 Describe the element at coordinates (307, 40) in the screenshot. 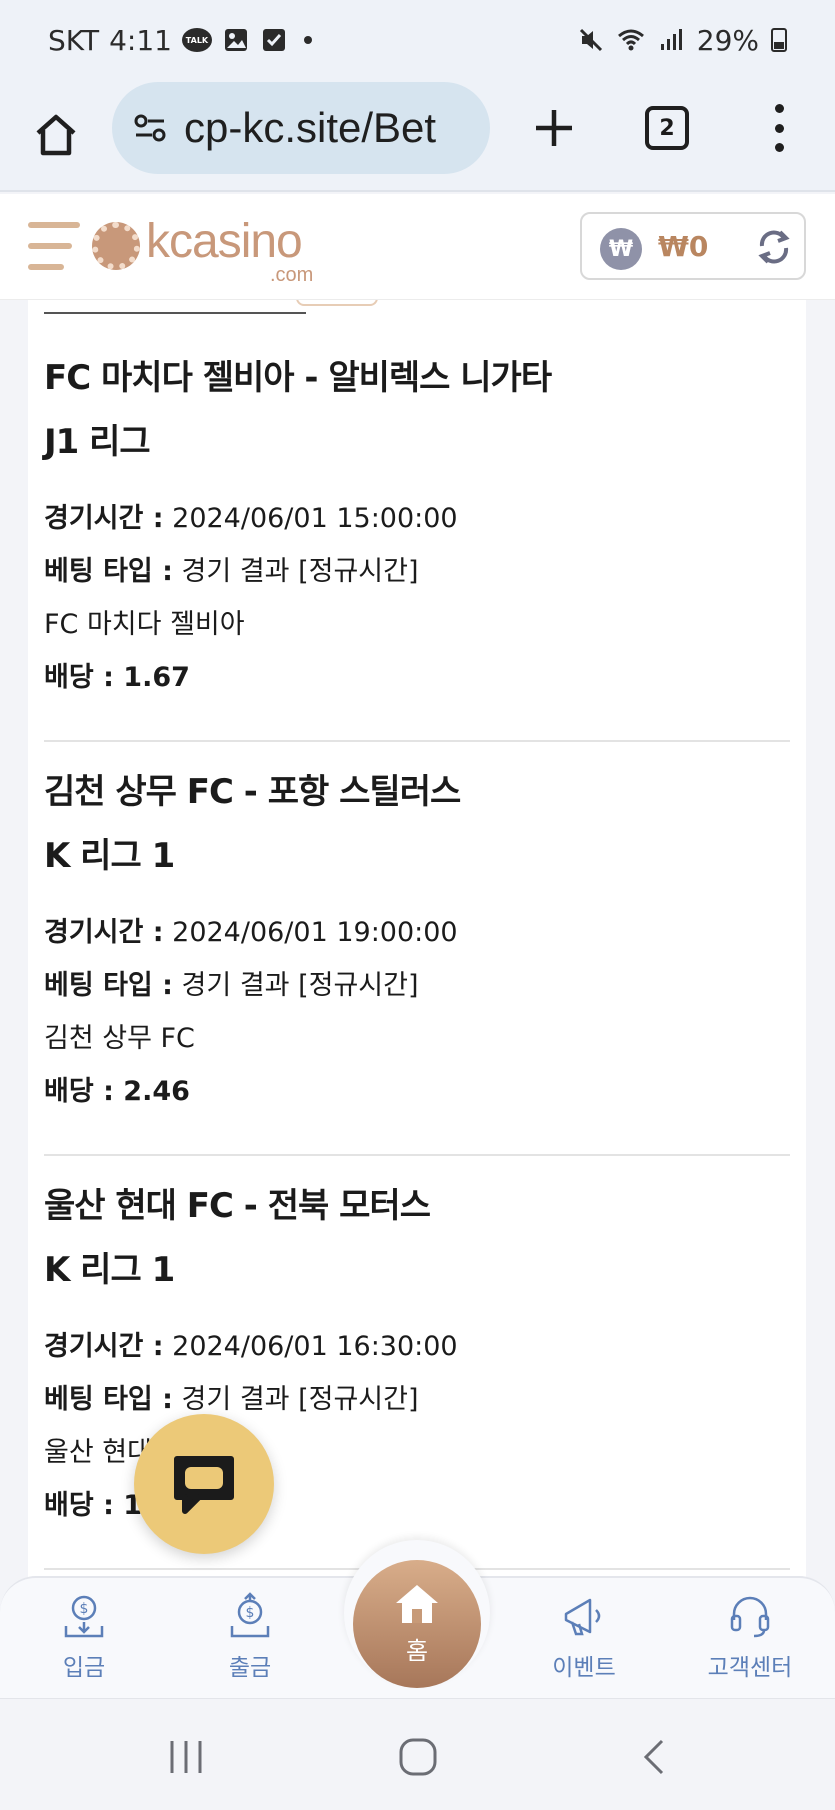

I see `notification-dot` at that location.